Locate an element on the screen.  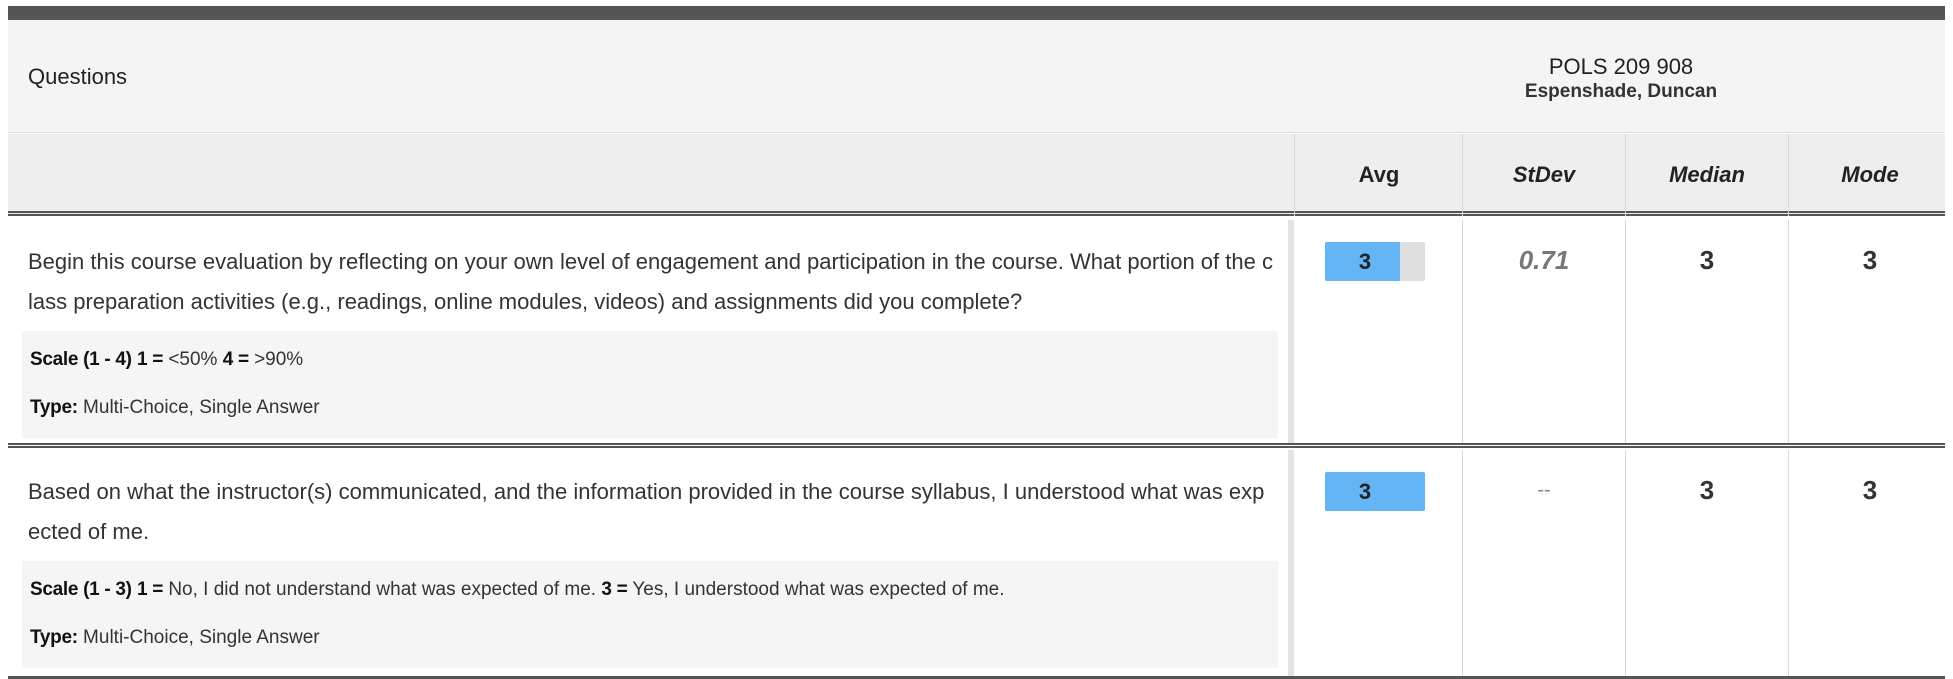
questions-column-header: Questions is located at coordinates (78, 76).